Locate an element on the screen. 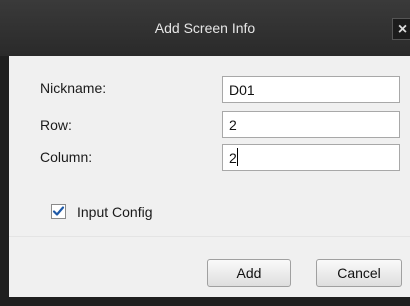  text-caret is located at coordinates (237, 157).